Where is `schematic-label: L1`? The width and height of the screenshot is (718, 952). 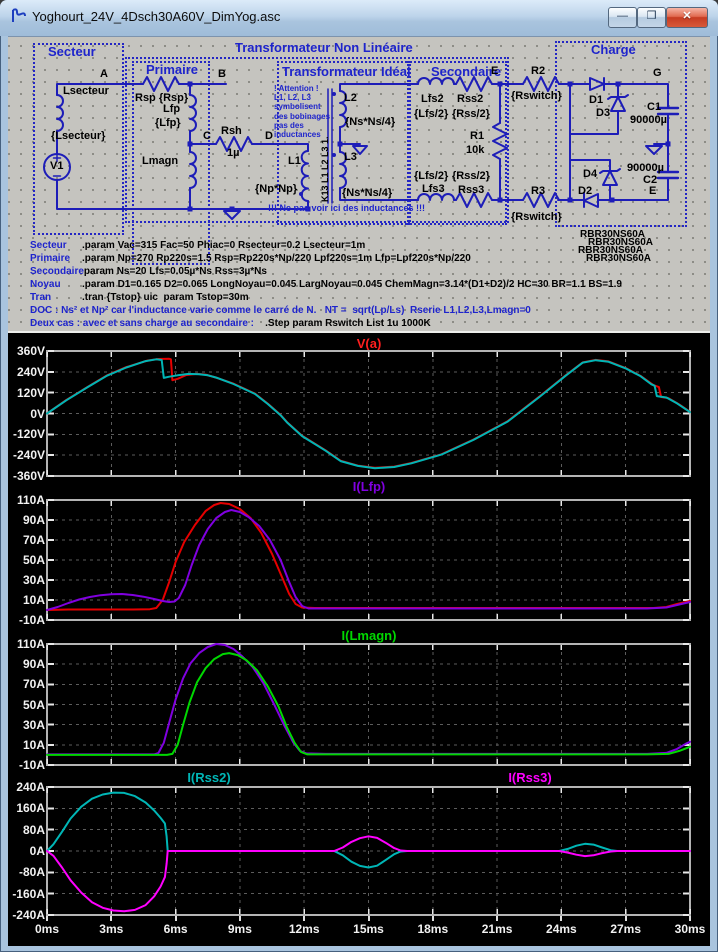 schematic-label: L1 is located at coordinates (294, 161).